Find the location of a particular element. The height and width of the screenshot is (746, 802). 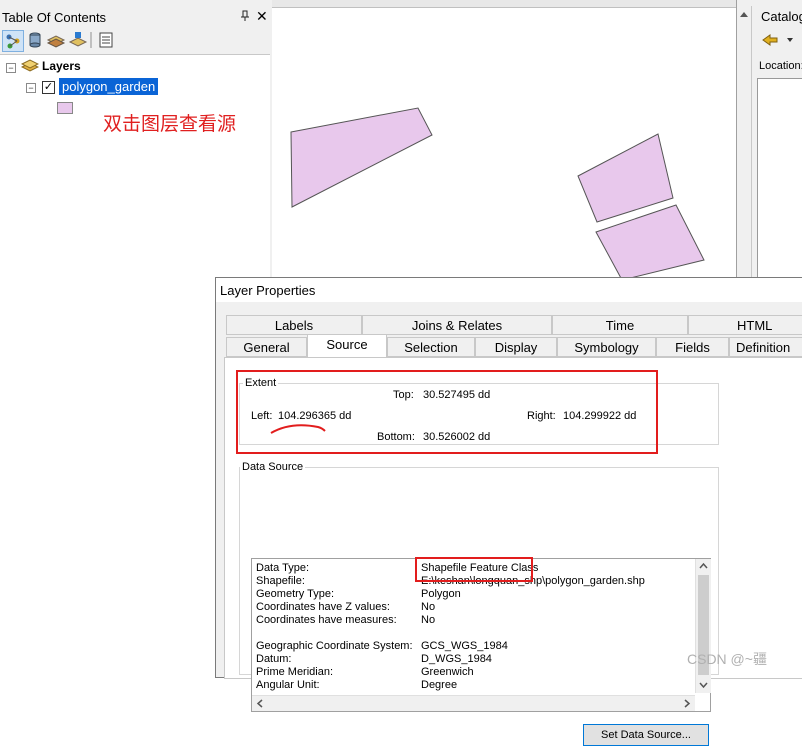

tab-selection: Selection is located at coordinates (431, 347).